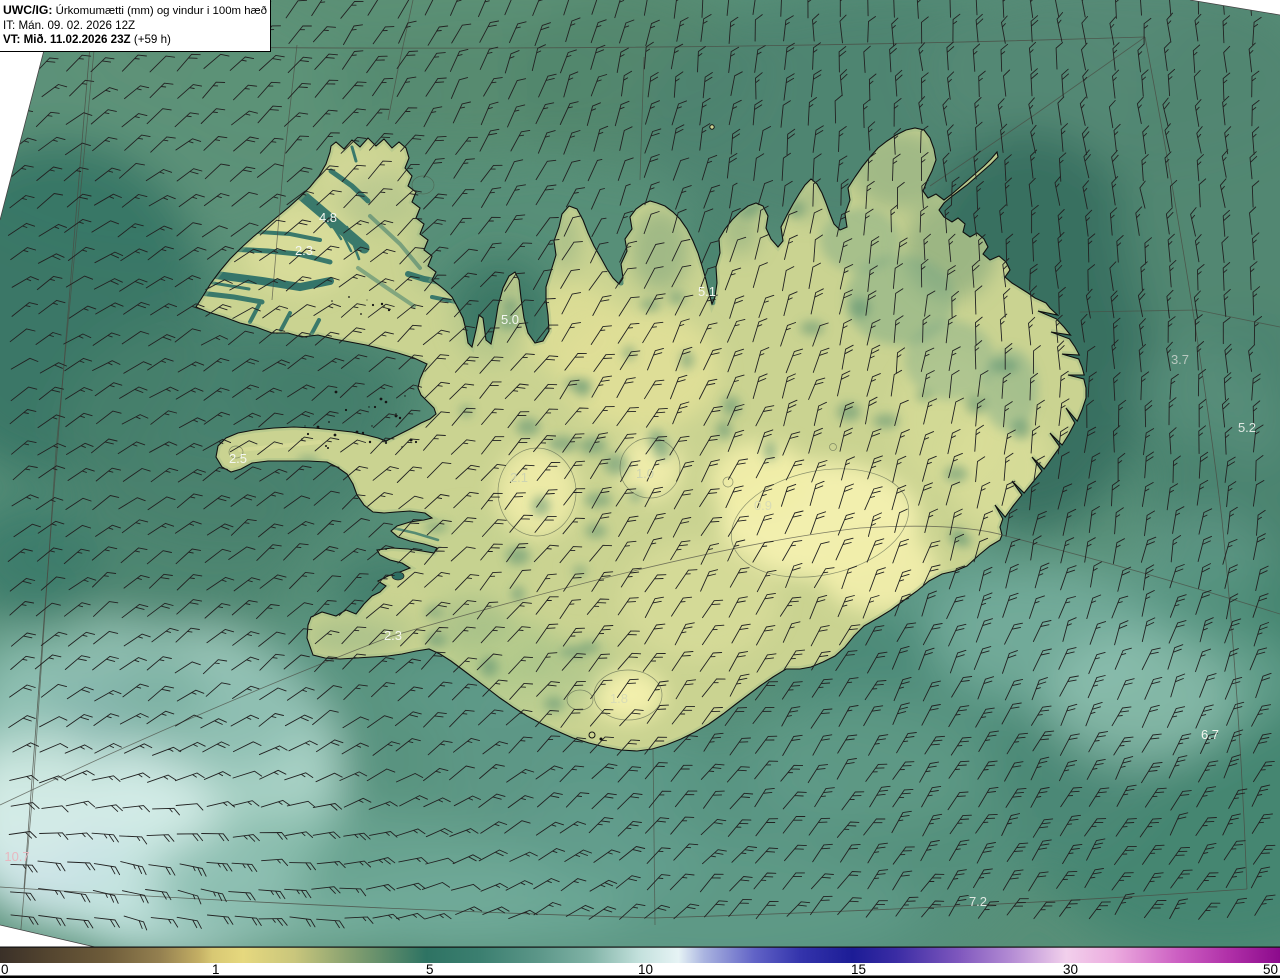  Describe the element at coordinates (328, 217) in the screenshot. I see `svg-text: 4.8` at that location.